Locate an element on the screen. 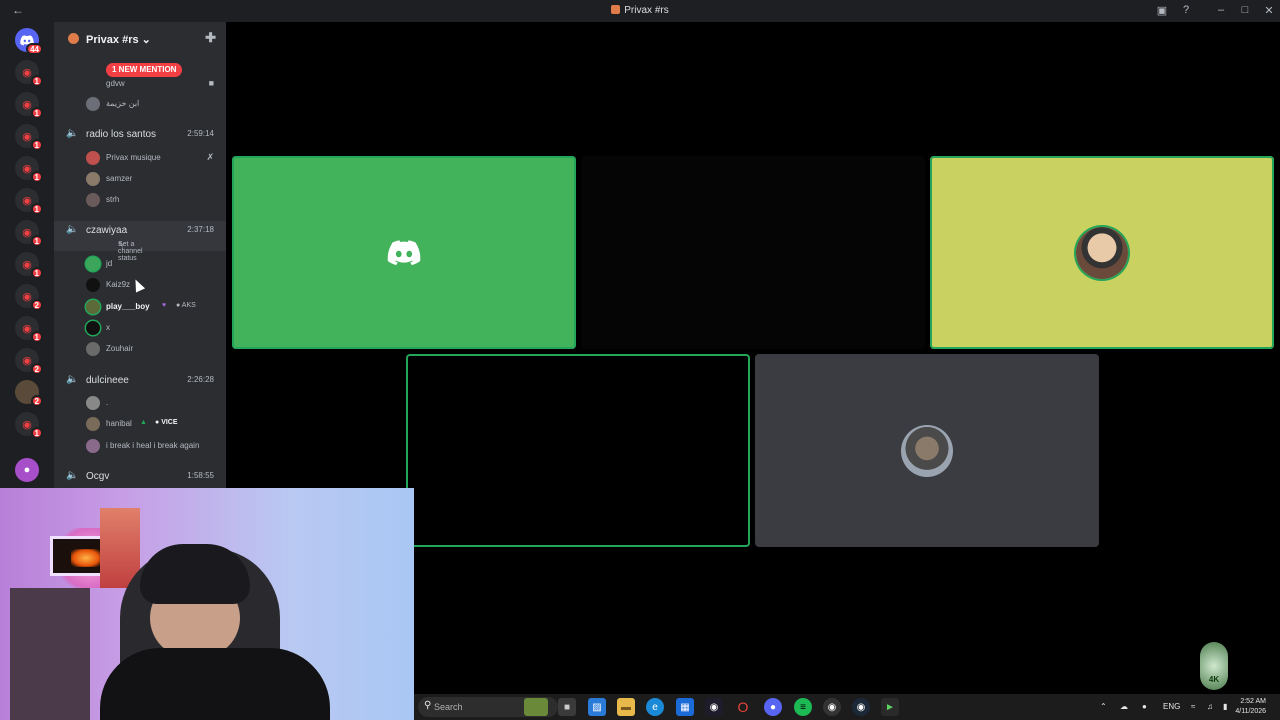  volume-icon: ♫ is located at coordinates (1210, 706).